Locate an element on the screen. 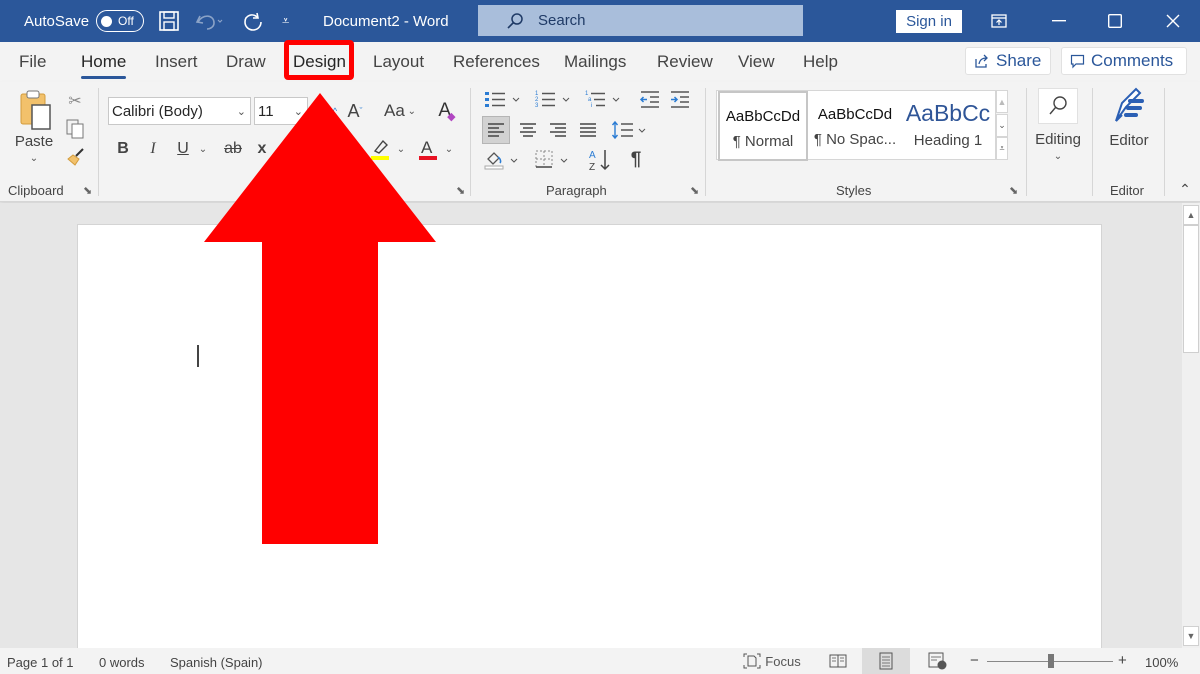  share-button: Share is located at coordinates (1008, 61).